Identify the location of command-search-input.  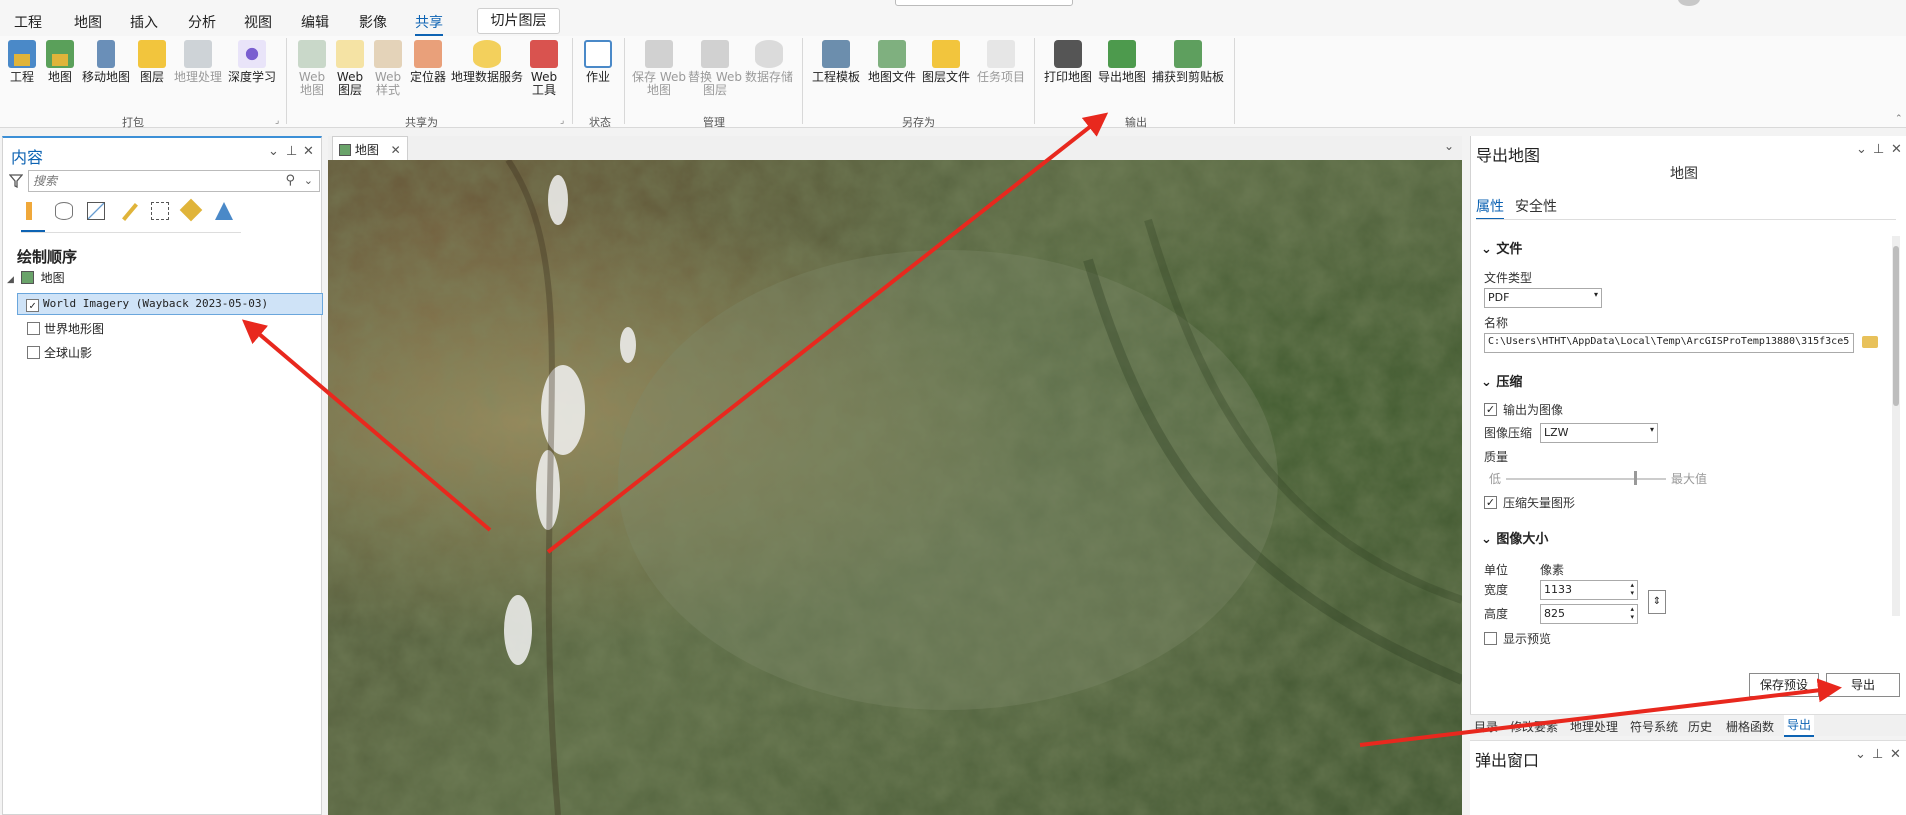
(984, 3).